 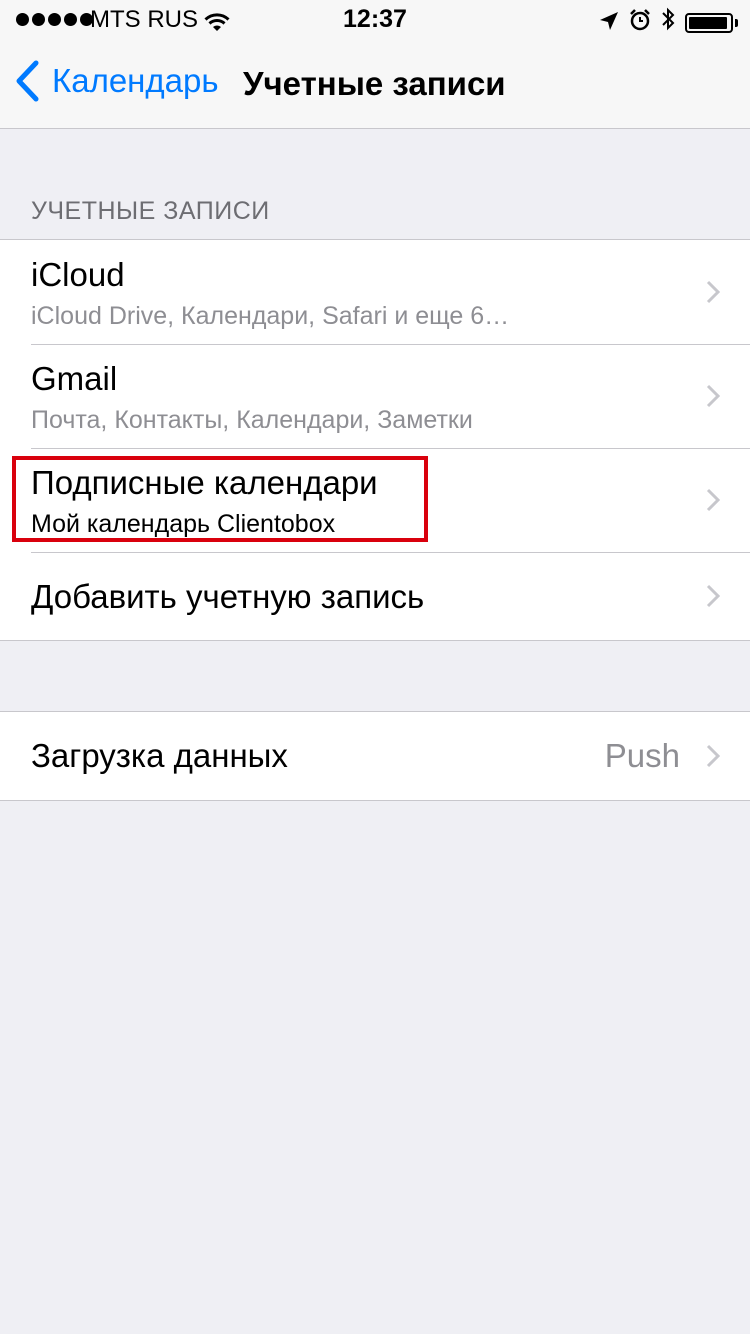 What do you see at coordinates (135, 80) in the screenshot?
I see `back-button-label: Календарь` at bounding box center [135, 80].